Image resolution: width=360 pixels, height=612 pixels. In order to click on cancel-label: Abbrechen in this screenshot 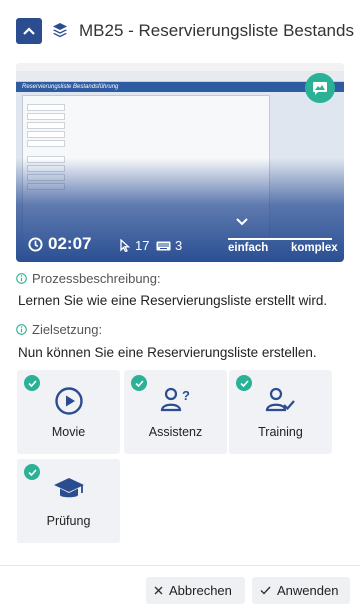, I will do `click(200, 590)`.